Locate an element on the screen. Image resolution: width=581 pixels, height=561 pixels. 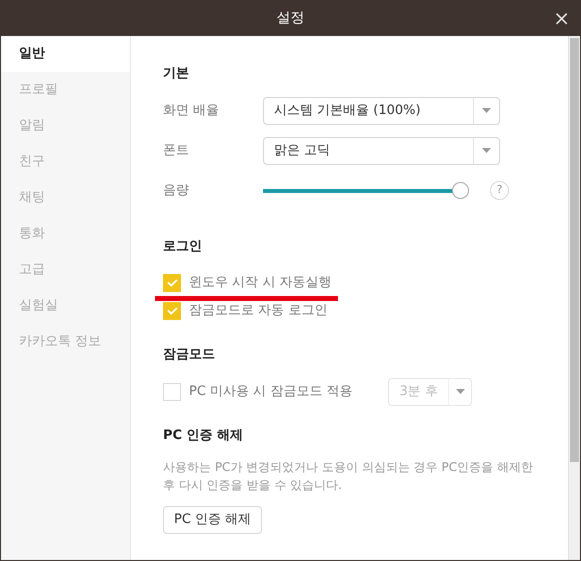
sidebar-item: 실험실 is located at coordinates (65, 306).